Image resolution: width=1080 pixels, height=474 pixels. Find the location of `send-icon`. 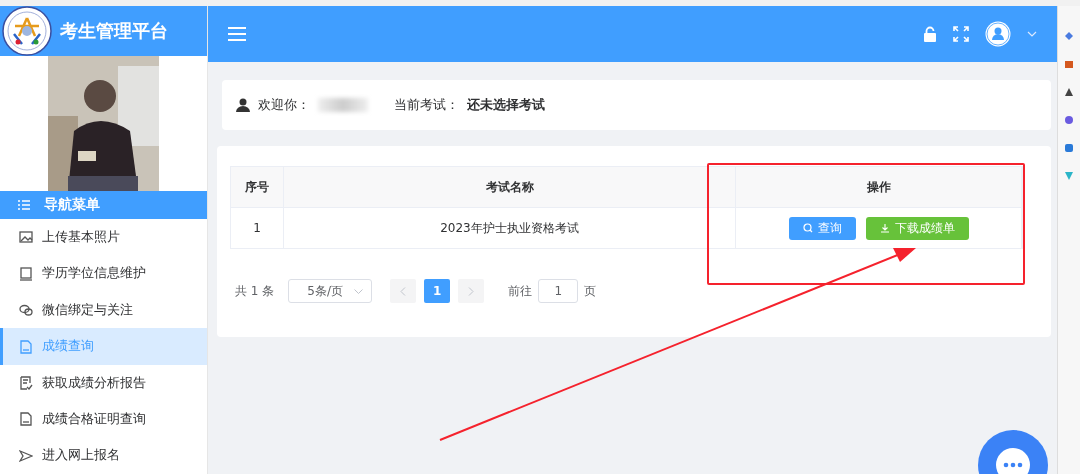

send-icon is located at coordinates (26, 455).